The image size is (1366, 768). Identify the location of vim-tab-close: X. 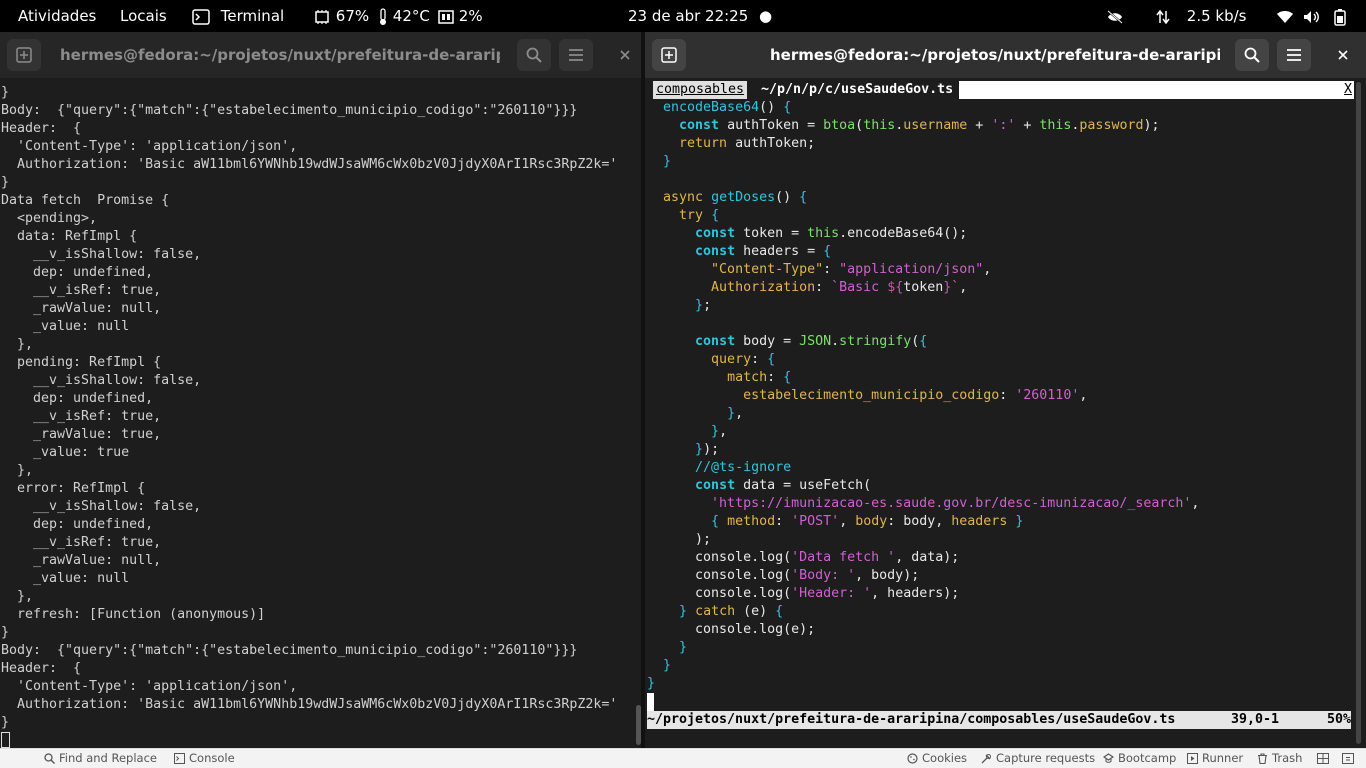
(1349, 90).